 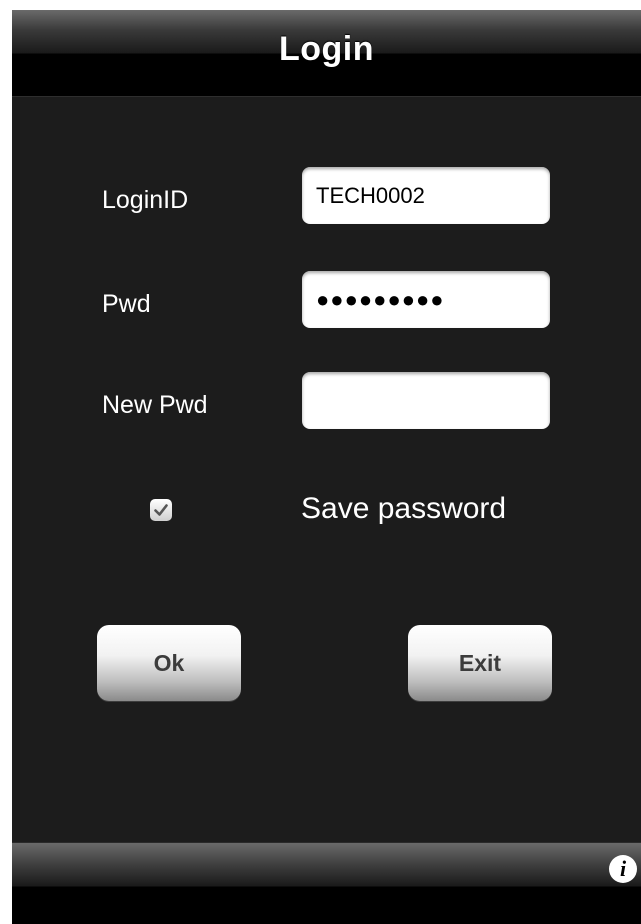 I want to click on pwd-masked-value: ●●●●●●●●●, so click(x=380, y=299).